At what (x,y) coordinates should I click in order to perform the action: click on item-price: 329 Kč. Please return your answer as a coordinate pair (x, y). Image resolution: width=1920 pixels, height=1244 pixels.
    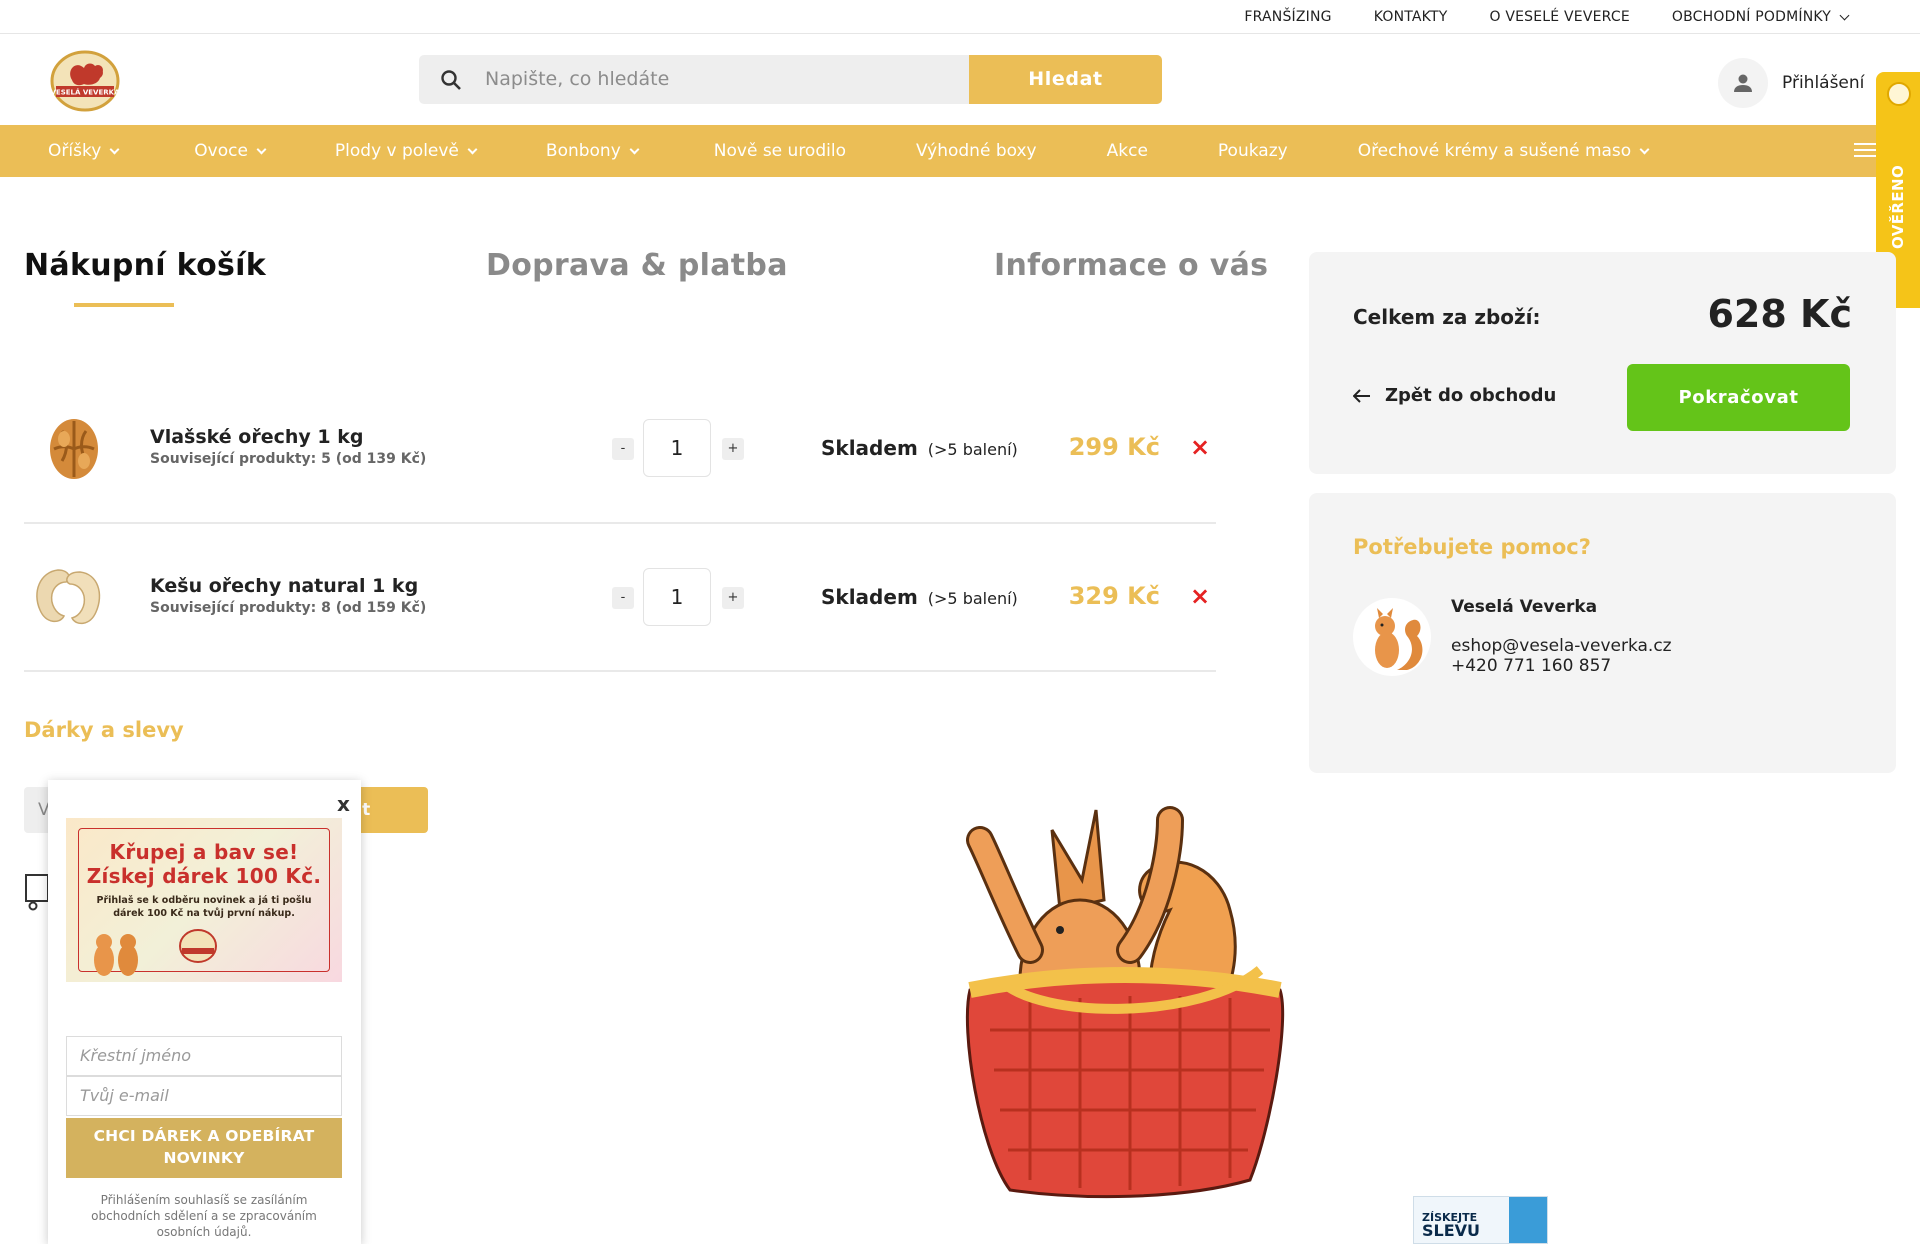
    Looking at the image, I should click on (1114, 596).